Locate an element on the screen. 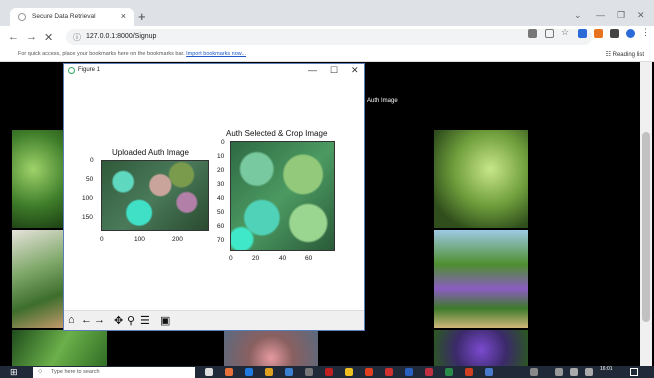 The width and height of the screenshot is (654, 378). address-bar-row: ← → ✕ ⓘ 127.0.0.1:8000/Signup is located at coordinates (327, 37).